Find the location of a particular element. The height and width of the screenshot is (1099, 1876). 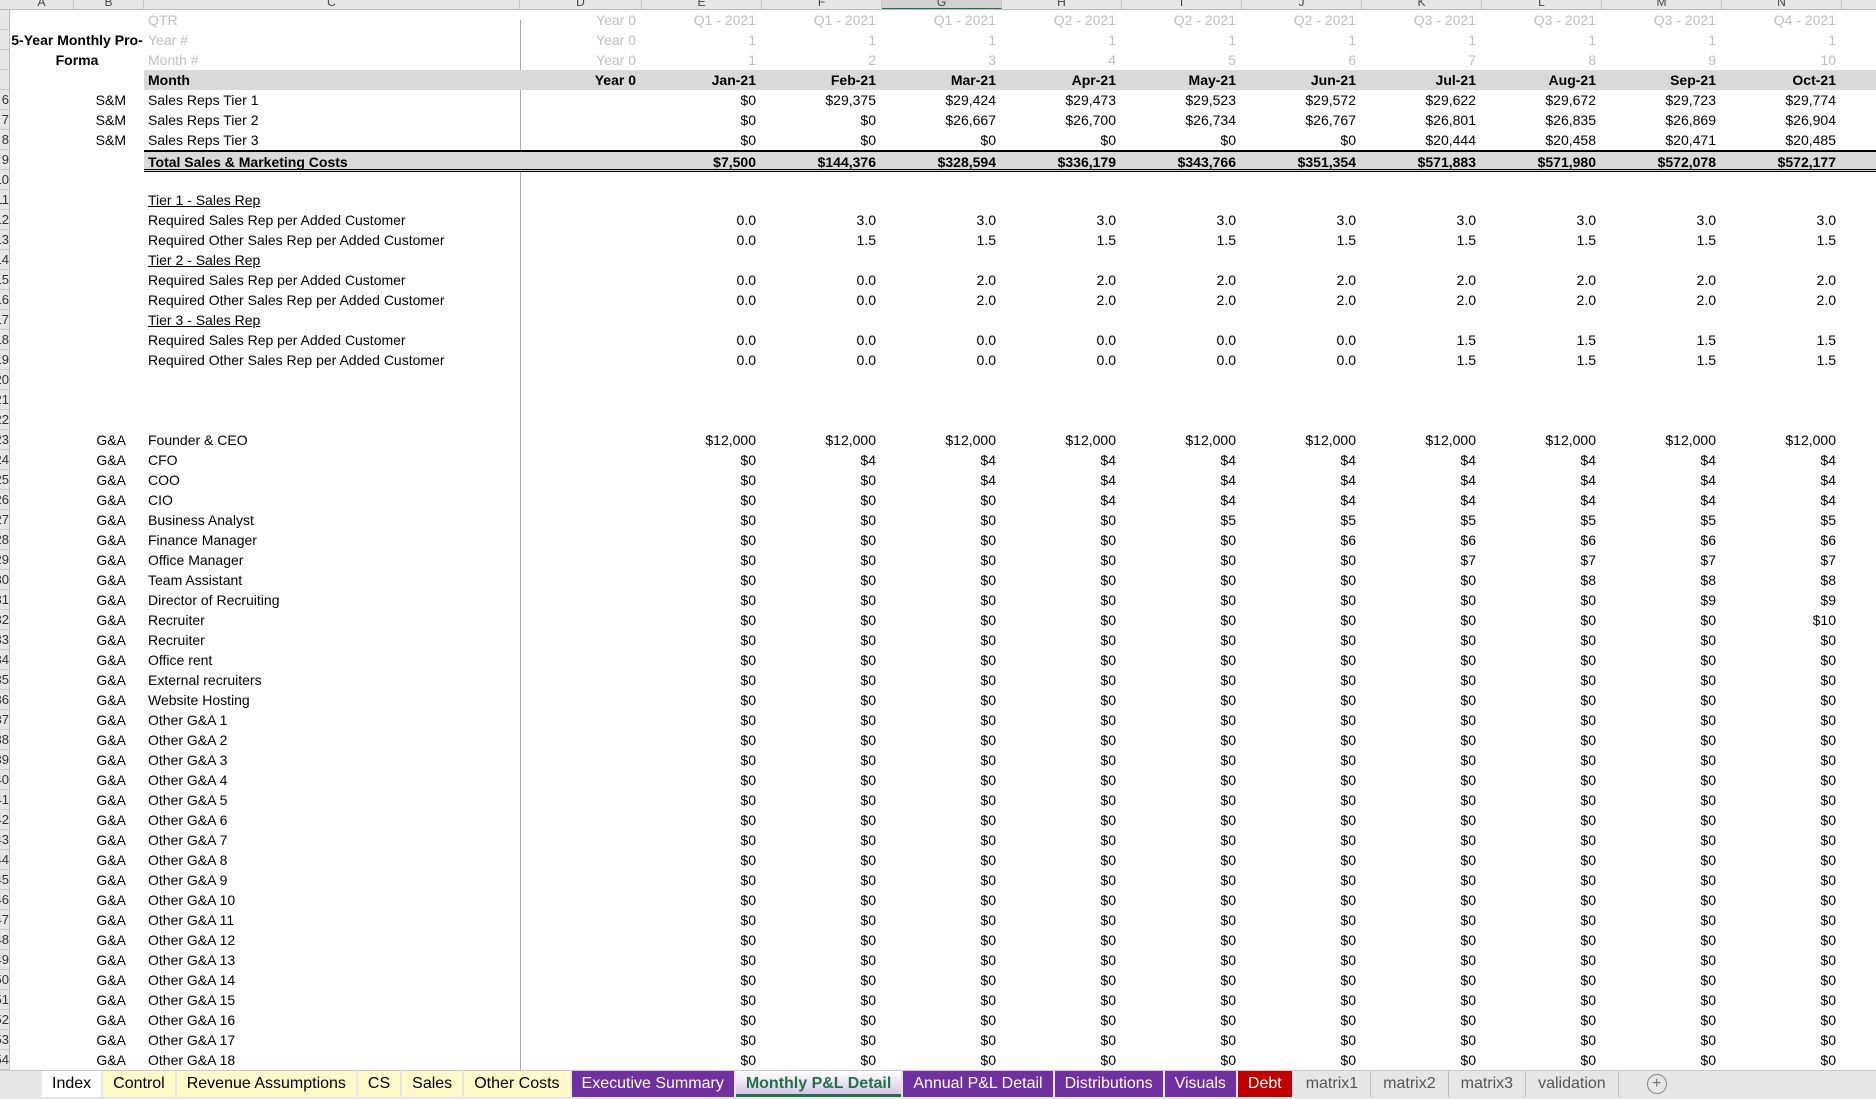

label-cell: Website Hosting is located at coordinates (332, 700).